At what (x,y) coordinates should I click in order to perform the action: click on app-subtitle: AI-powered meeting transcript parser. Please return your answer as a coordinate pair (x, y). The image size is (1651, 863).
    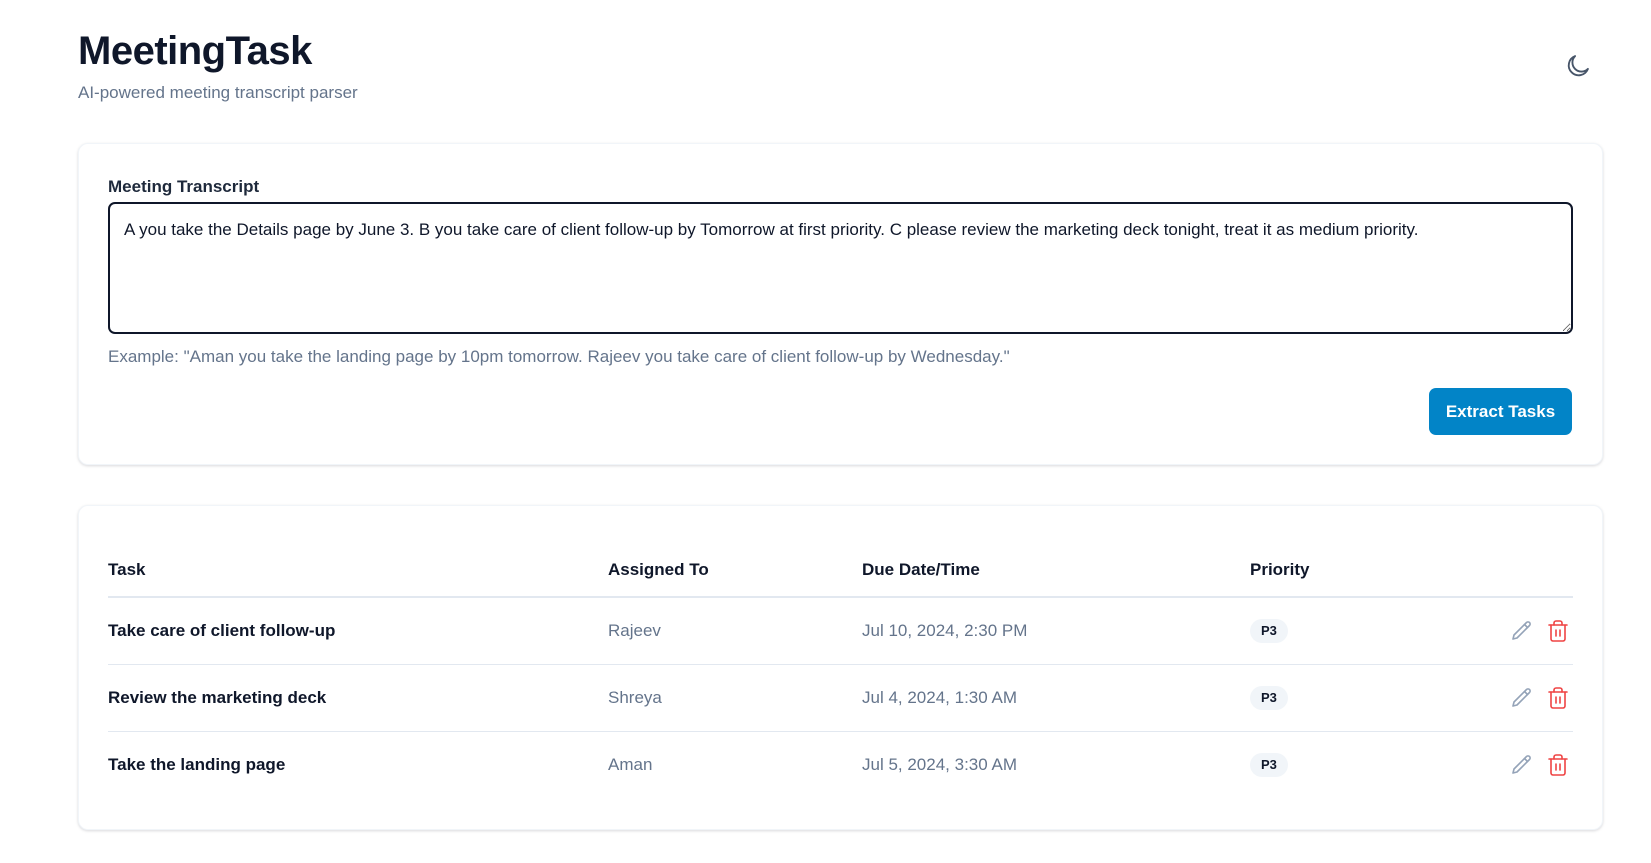
    Looking at the image, I should click on (218, 92).